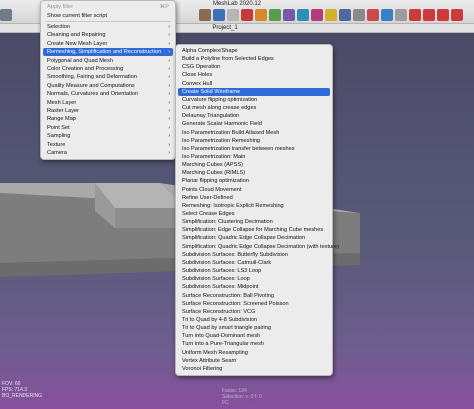  What do you see at coordinates (254, 328) in the screenshot?
I see `submenu-item-tri-to-quad-by-smart-triangle-pairing: Tri to Quad by smart triangle pairing` at bounding box center [254, 328].